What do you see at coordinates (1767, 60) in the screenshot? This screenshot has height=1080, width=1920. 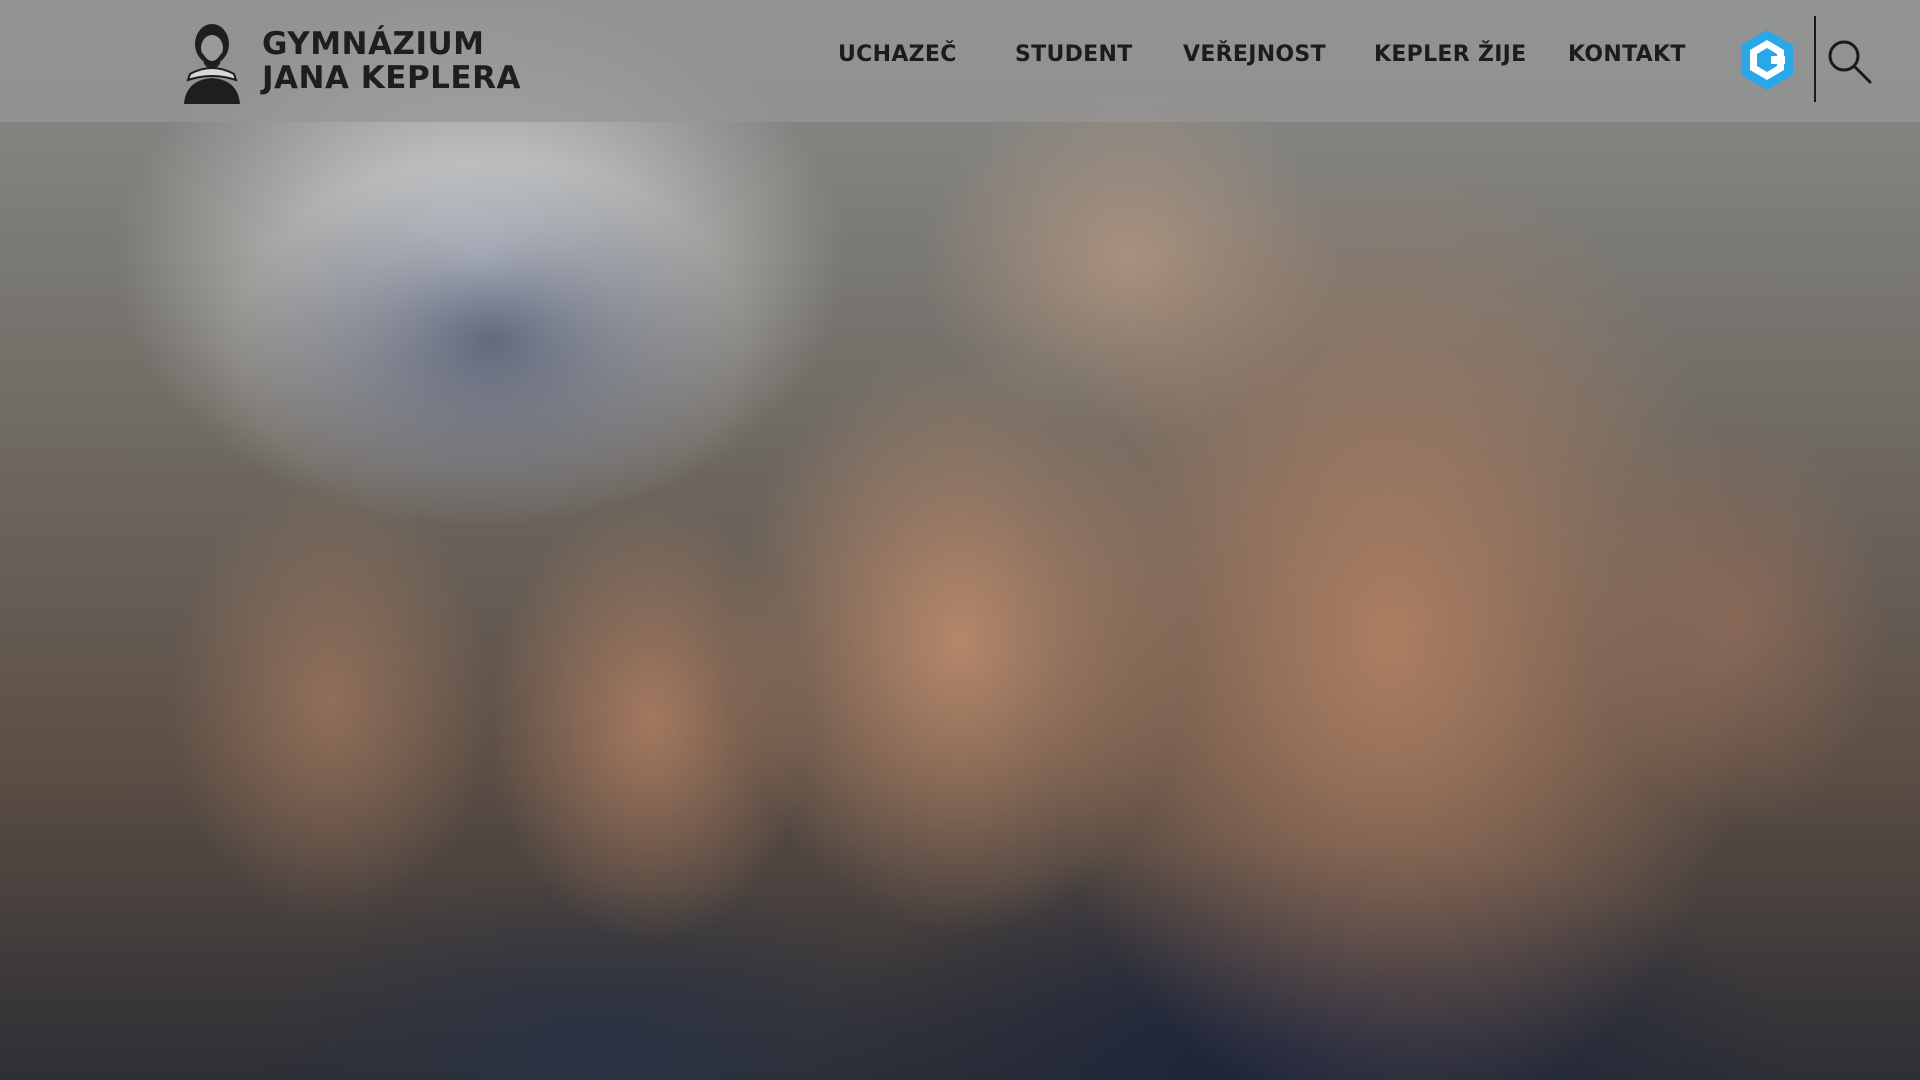 I see `hexagon-c-icon` at bounding box center [1767, 60].